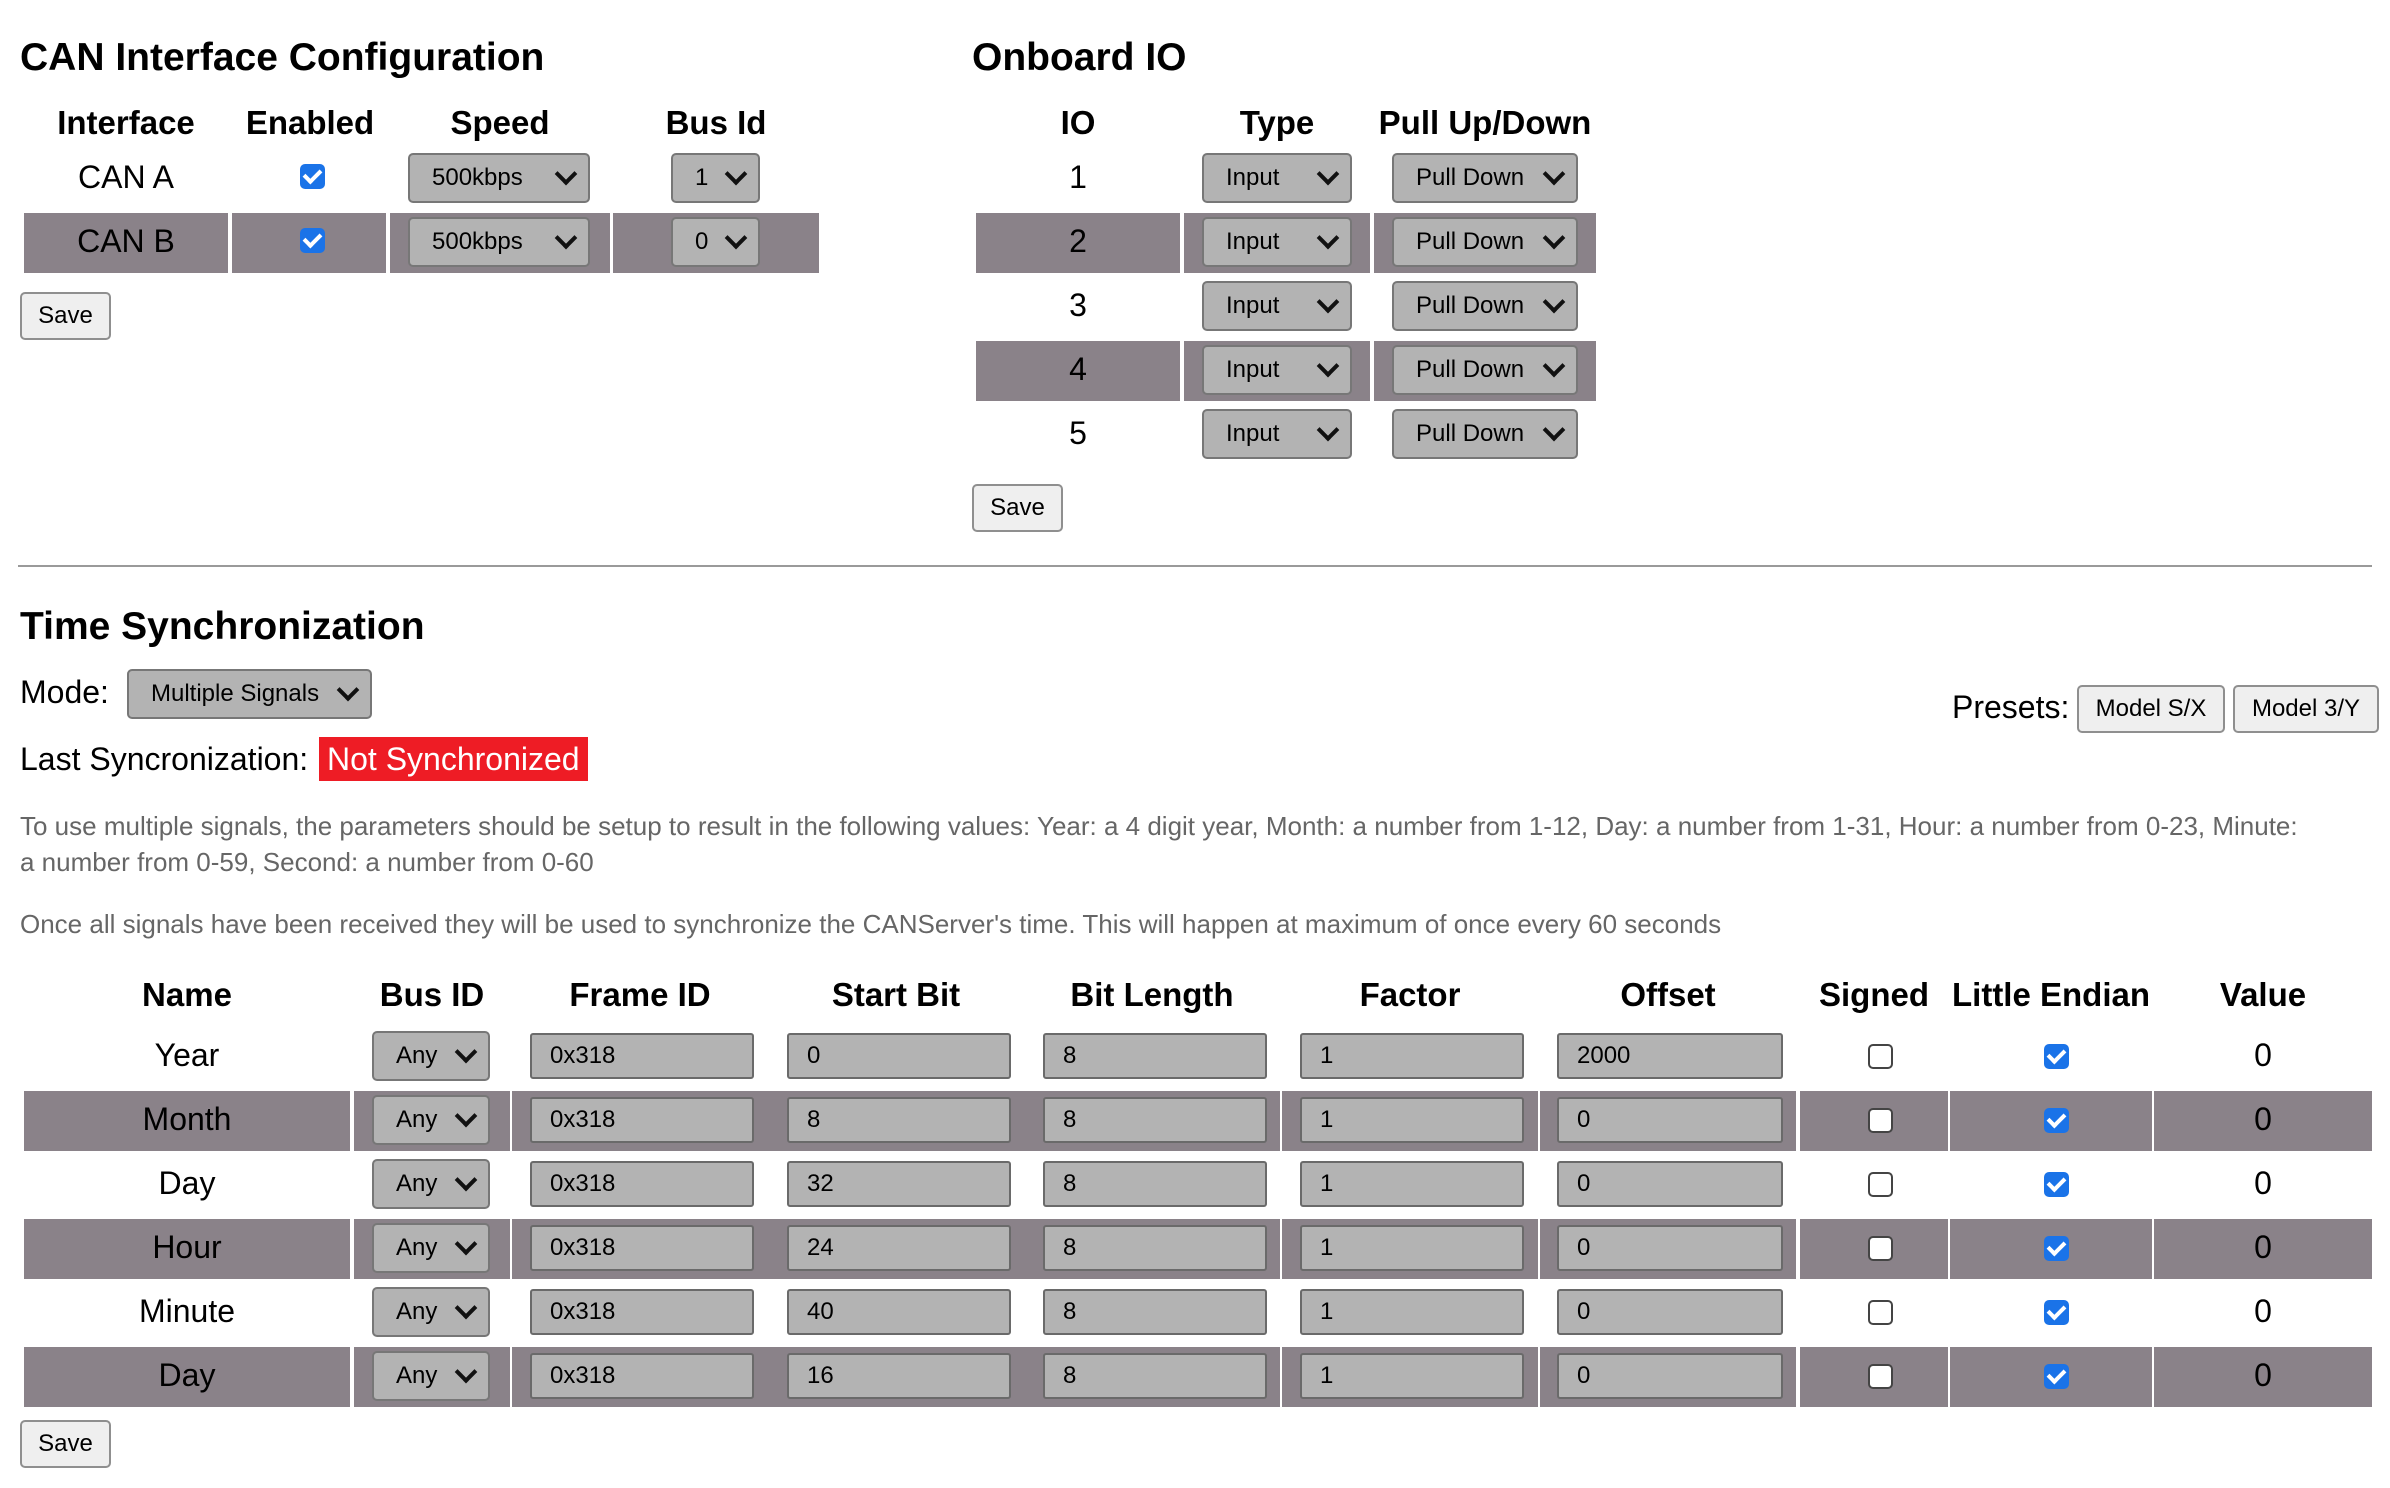 This screenshot has height=1488, width=2390. What do you see at coordinates (1277, 306) in the screenshot?
I see `io-3-type-select: Input` at bounding box center [1277, 306].